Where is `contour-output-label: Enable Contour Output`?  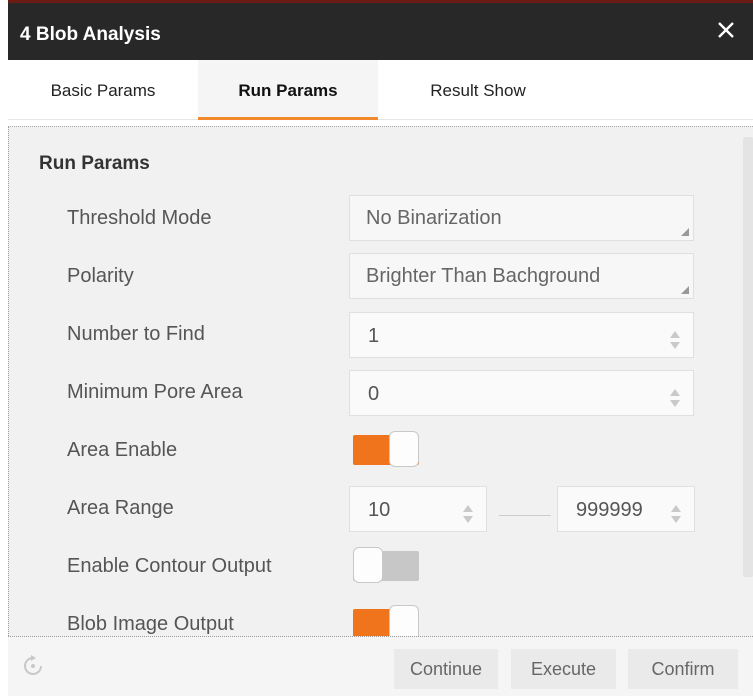
contour-output-label: Enable Contour Output is located at coordinates (169, 566).